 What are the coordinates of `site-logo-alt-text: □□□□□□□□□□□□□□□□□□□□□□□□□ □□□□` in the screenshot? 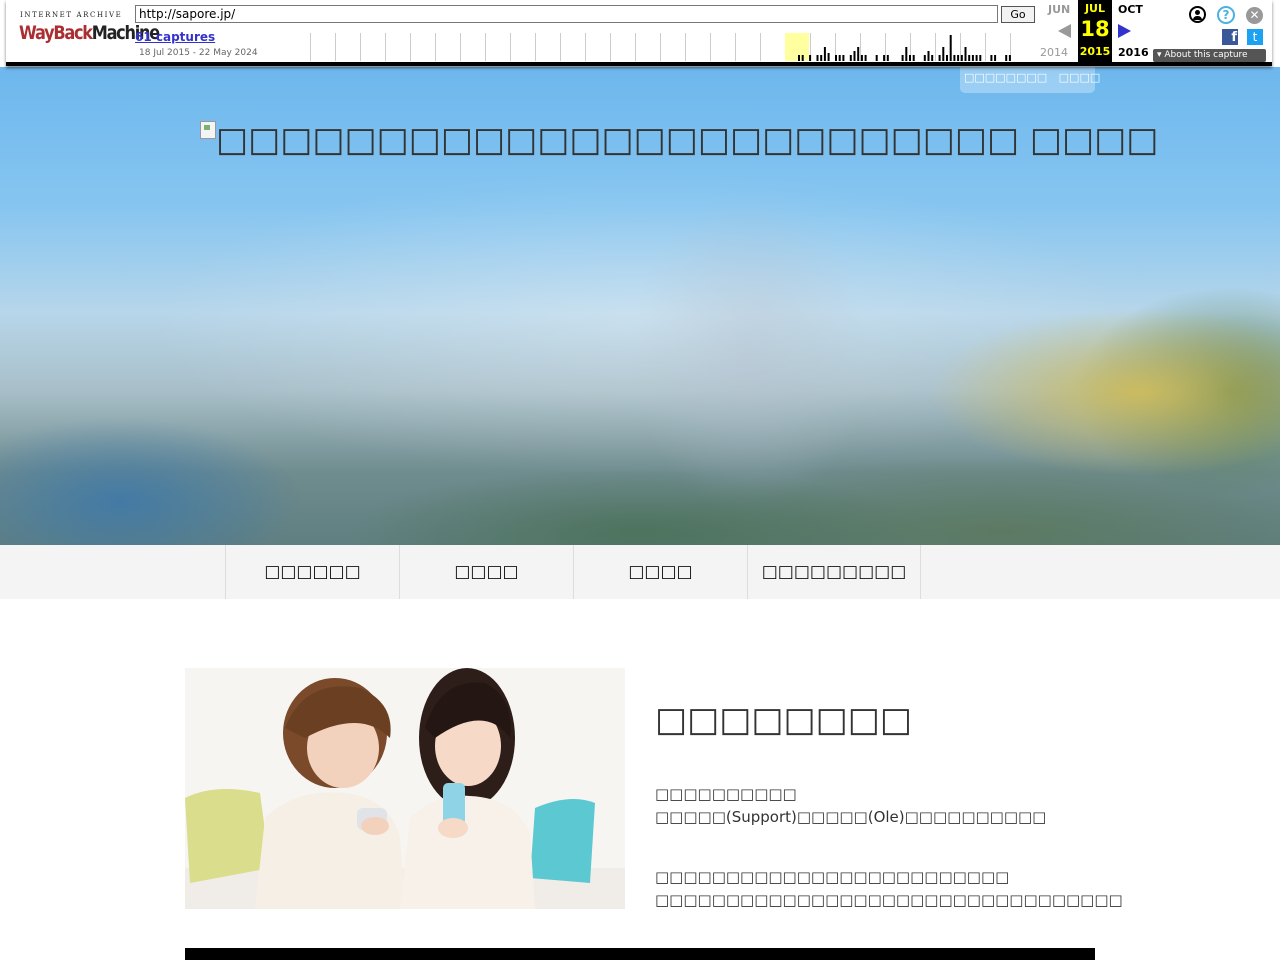 It's located at (687, 140).